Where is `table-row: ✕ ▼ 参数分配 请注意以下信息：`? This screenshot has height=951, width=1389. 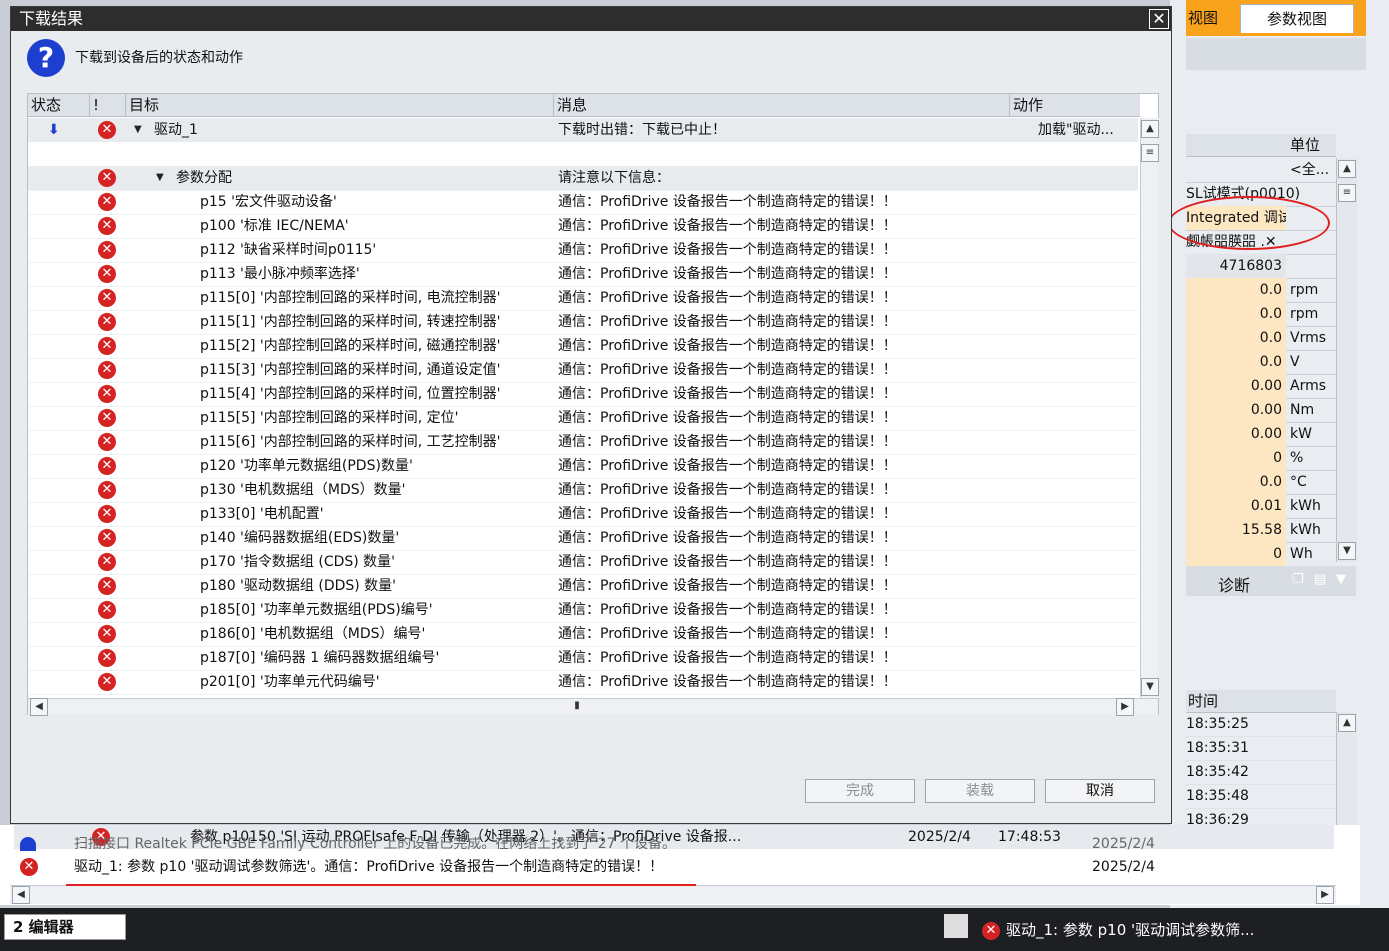
table-row: ✕ ▼ 参数分配 请注意以下信息： is located at coordinates (583, 178).